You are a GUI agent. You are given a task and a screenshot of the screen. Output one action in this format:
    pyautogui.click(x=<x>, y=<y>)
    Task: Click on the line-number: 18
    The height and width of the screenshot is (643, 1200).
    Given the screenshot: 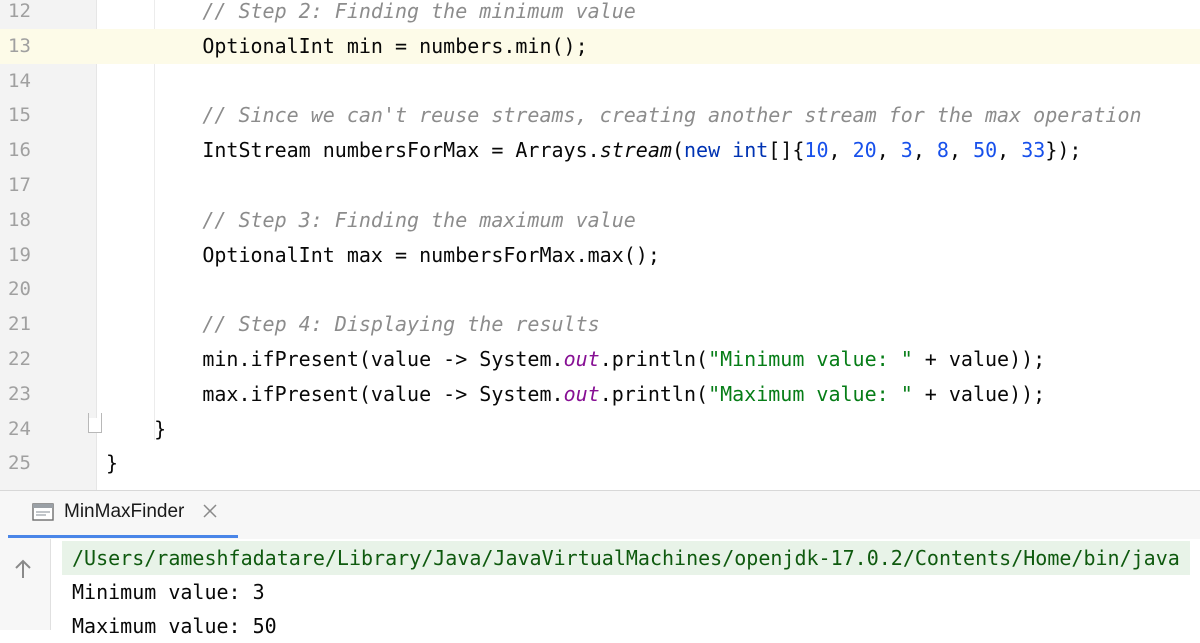 What is the action you would take?
    pyautogui.click(x=19, y=219)
    